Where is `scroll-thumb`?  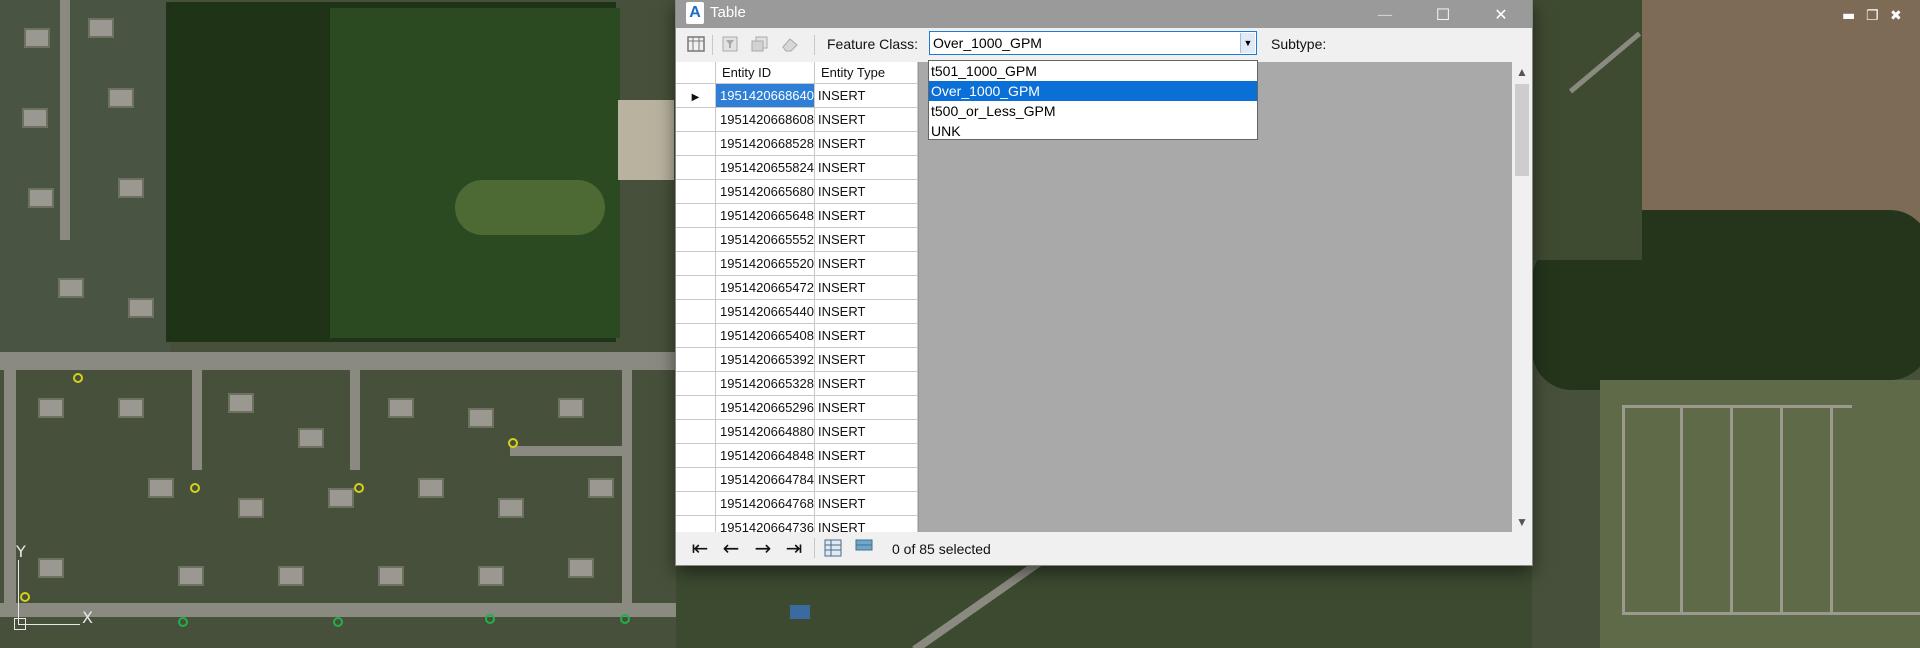
scroll-thumb is located at coordinates (1522, 130).